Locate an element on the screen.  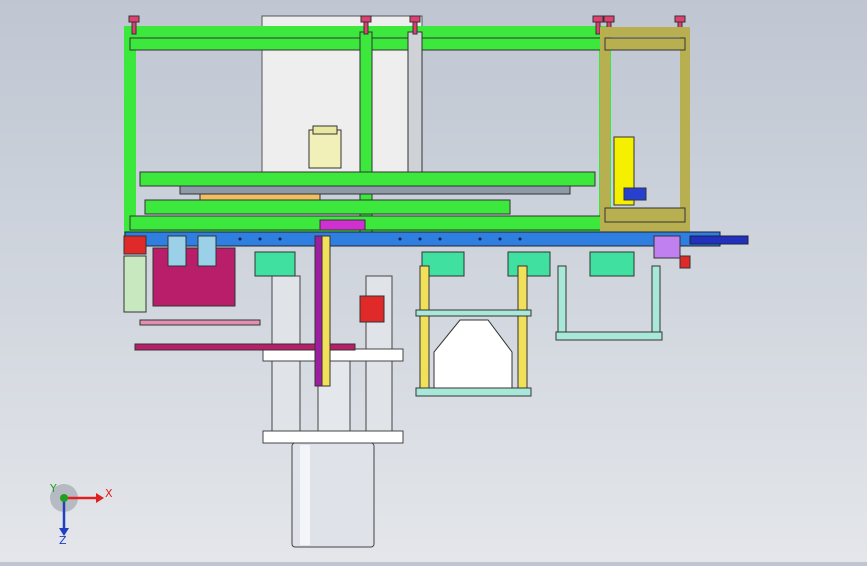
magenta-station is located at coordinates (194, 277).